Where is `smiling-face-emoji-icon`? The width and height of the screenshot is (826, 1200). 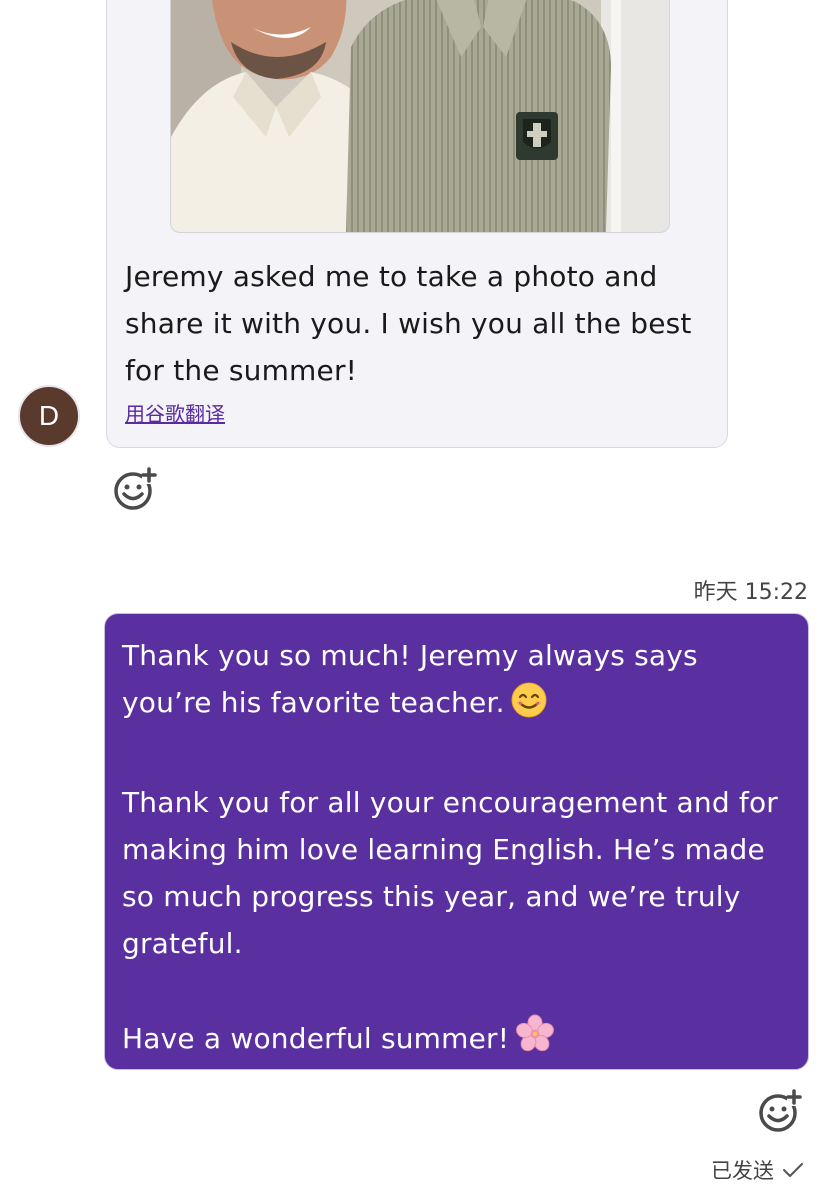 smiling-face-emoji-icon is located at coordinates (529, 707).